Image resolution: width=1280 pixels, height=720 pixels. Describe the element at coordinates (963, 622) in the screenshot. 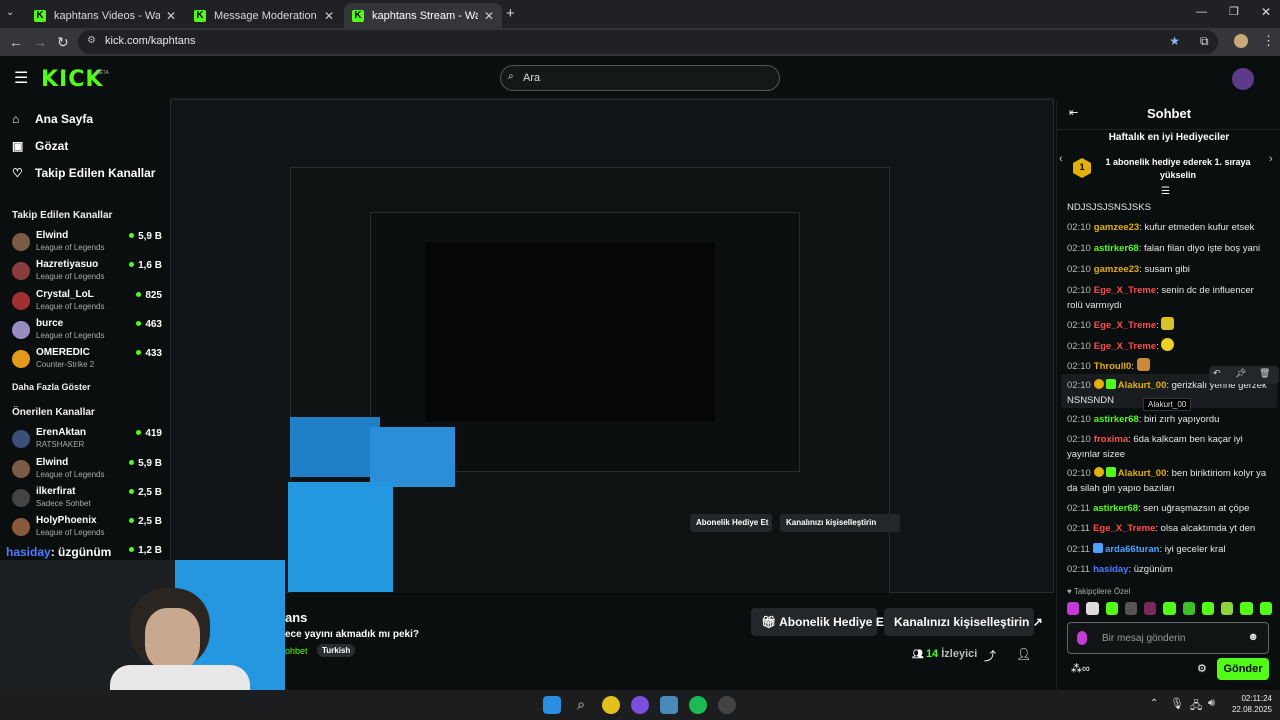

I see `customize-channel-button: Kanalınızı kişiselleştirin ↗` at that location.